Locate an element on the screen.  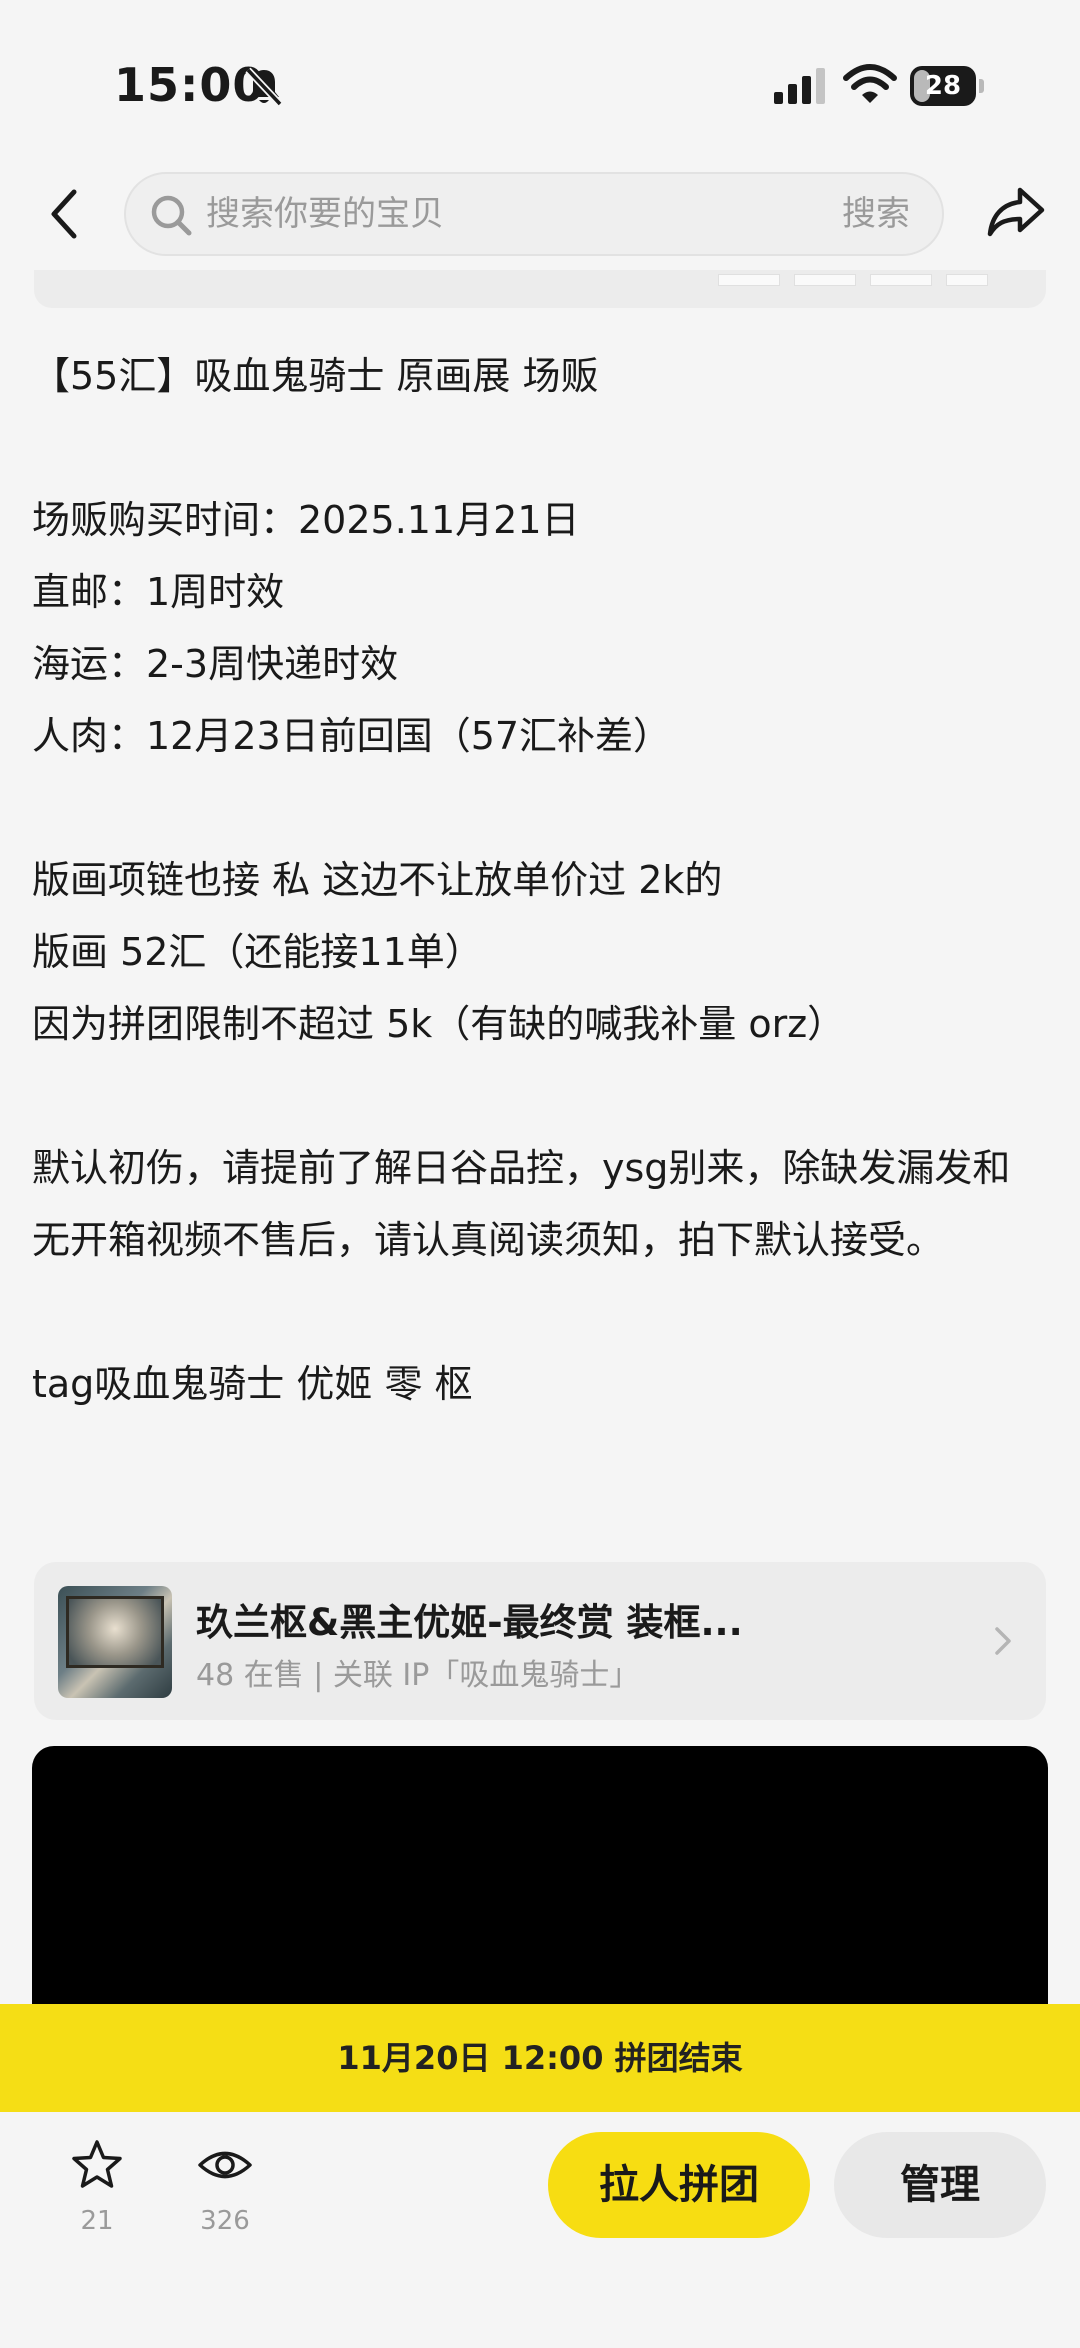
search-input: 搜索你要的宝贝 搜索 is located at coordinates (534, 214).